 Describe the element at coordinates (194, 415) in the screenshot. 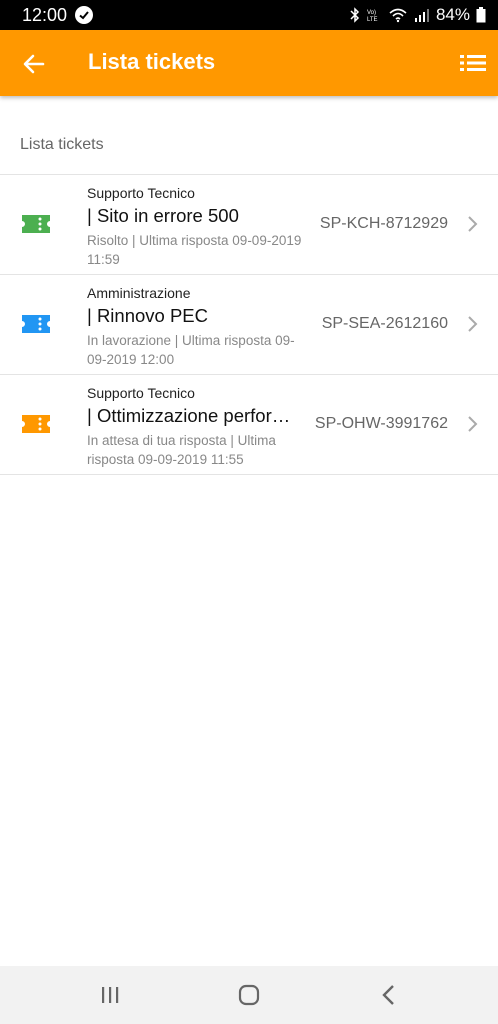

I see `ticket-title: | Ottimizzazione performance` at that location.